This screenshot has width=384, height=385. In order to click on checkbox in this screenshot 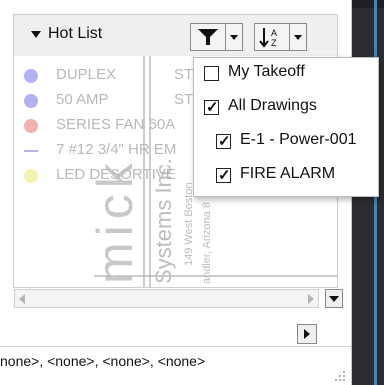, I will do `click(211, 73)`.